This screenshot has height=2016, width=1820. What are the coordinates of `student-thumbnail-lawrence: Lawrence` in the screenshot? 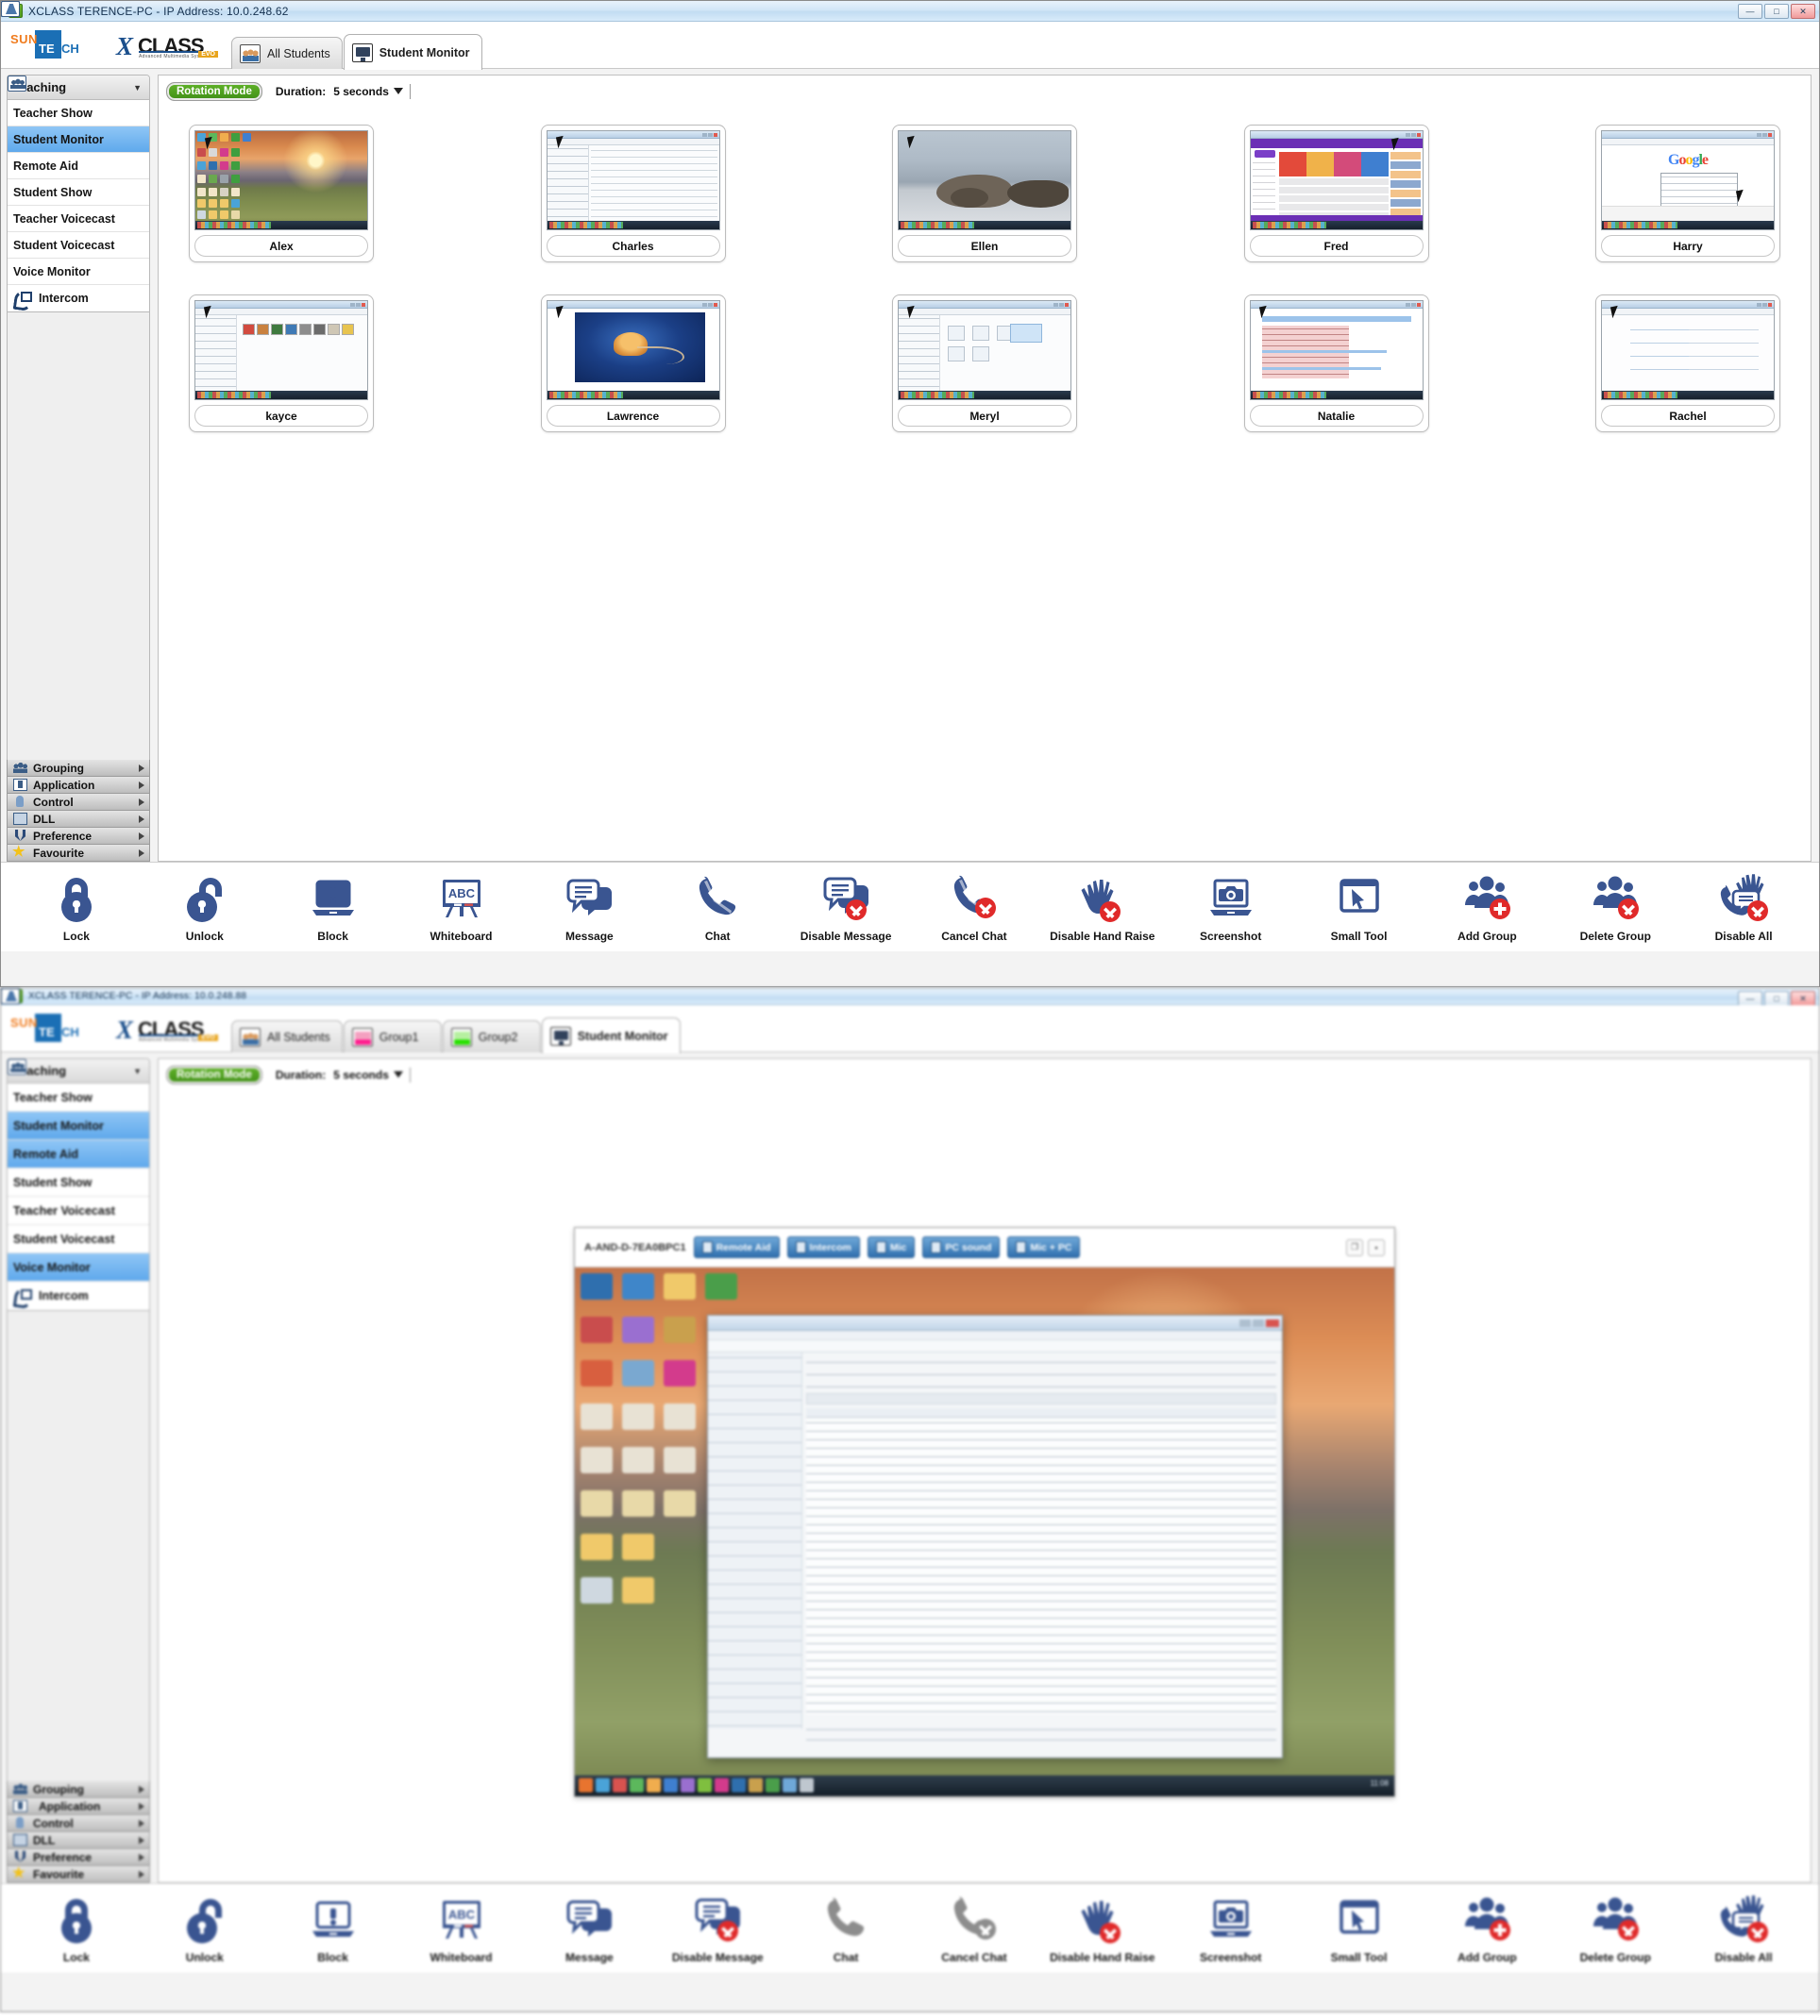 It's located at (633, 363).